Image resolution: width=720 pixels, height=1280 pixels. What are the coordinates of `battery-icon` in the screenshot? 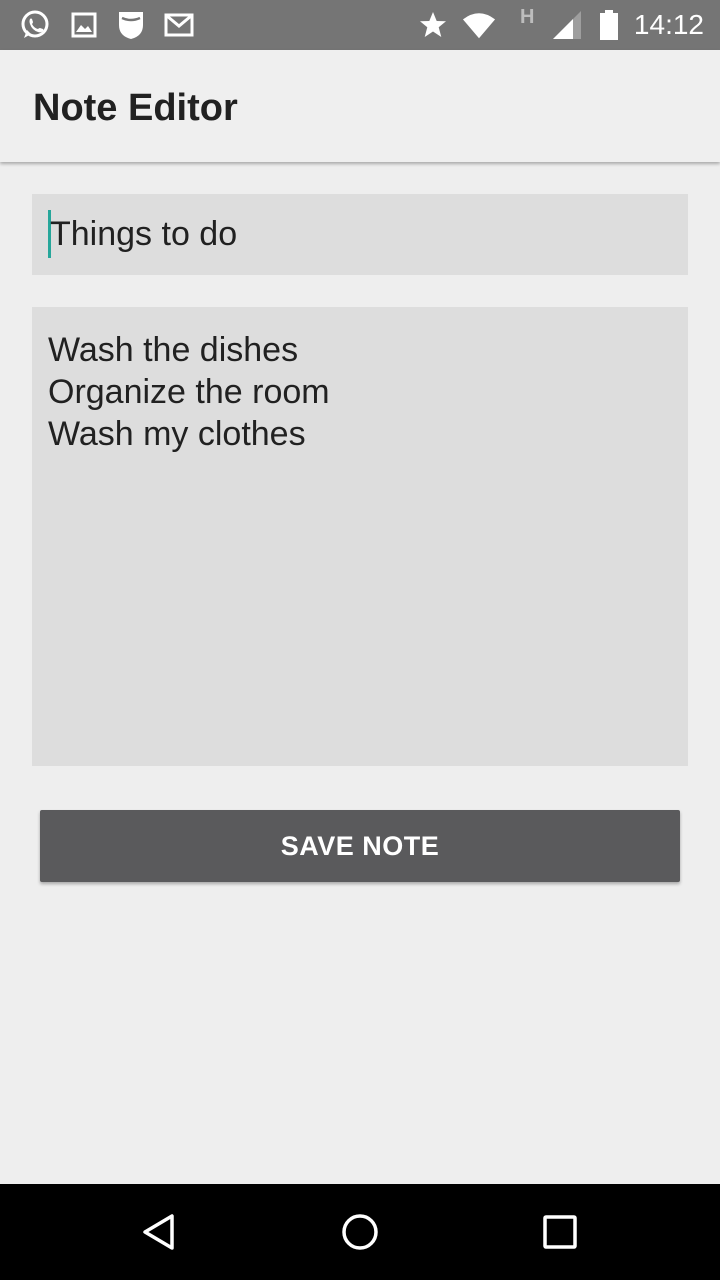 It's located at (609, 25).